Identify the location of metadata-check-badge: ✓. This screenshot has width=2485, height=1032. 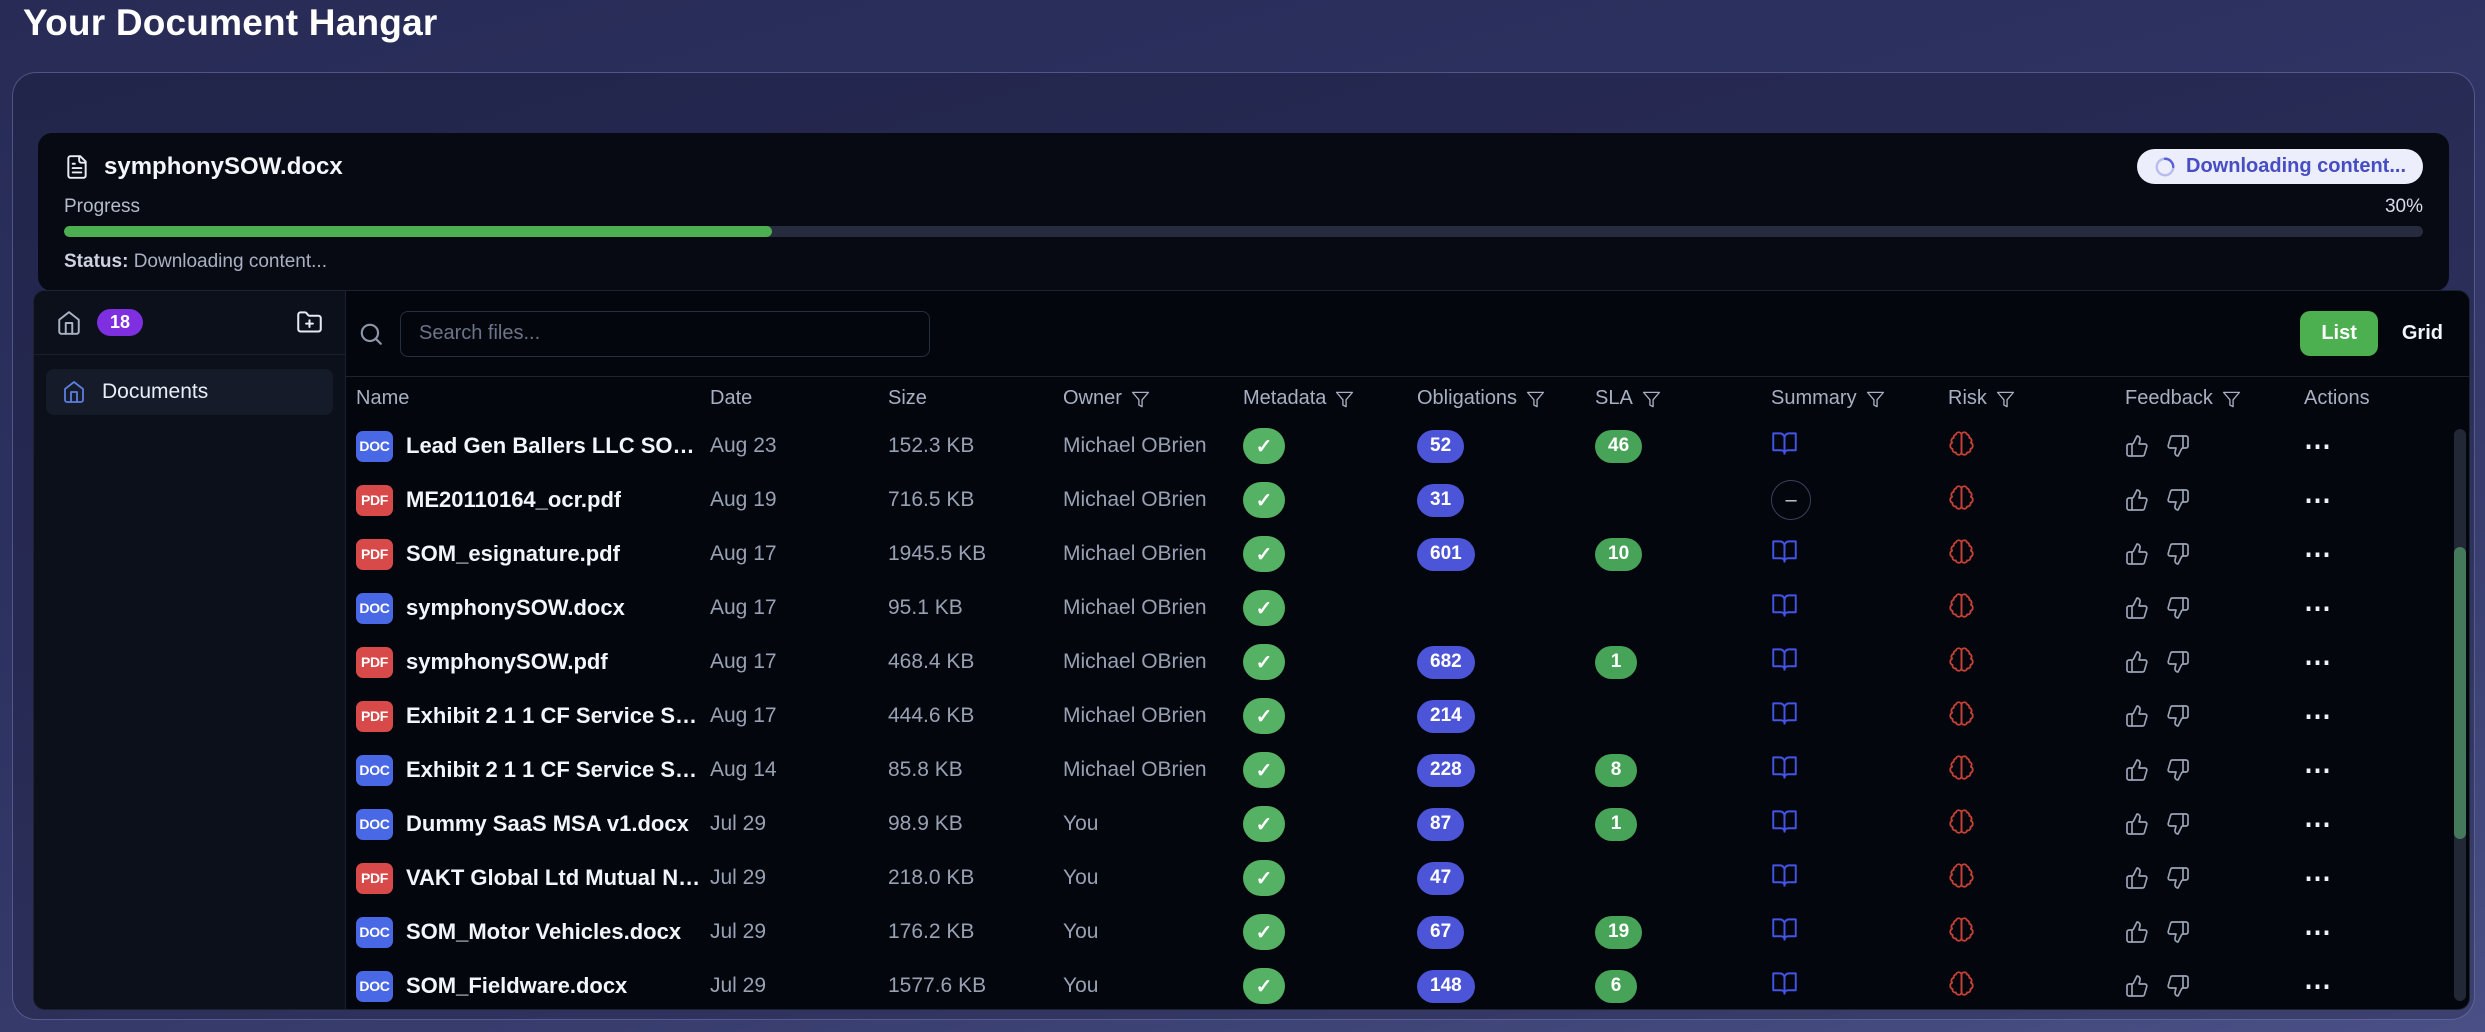
(1264, 446).